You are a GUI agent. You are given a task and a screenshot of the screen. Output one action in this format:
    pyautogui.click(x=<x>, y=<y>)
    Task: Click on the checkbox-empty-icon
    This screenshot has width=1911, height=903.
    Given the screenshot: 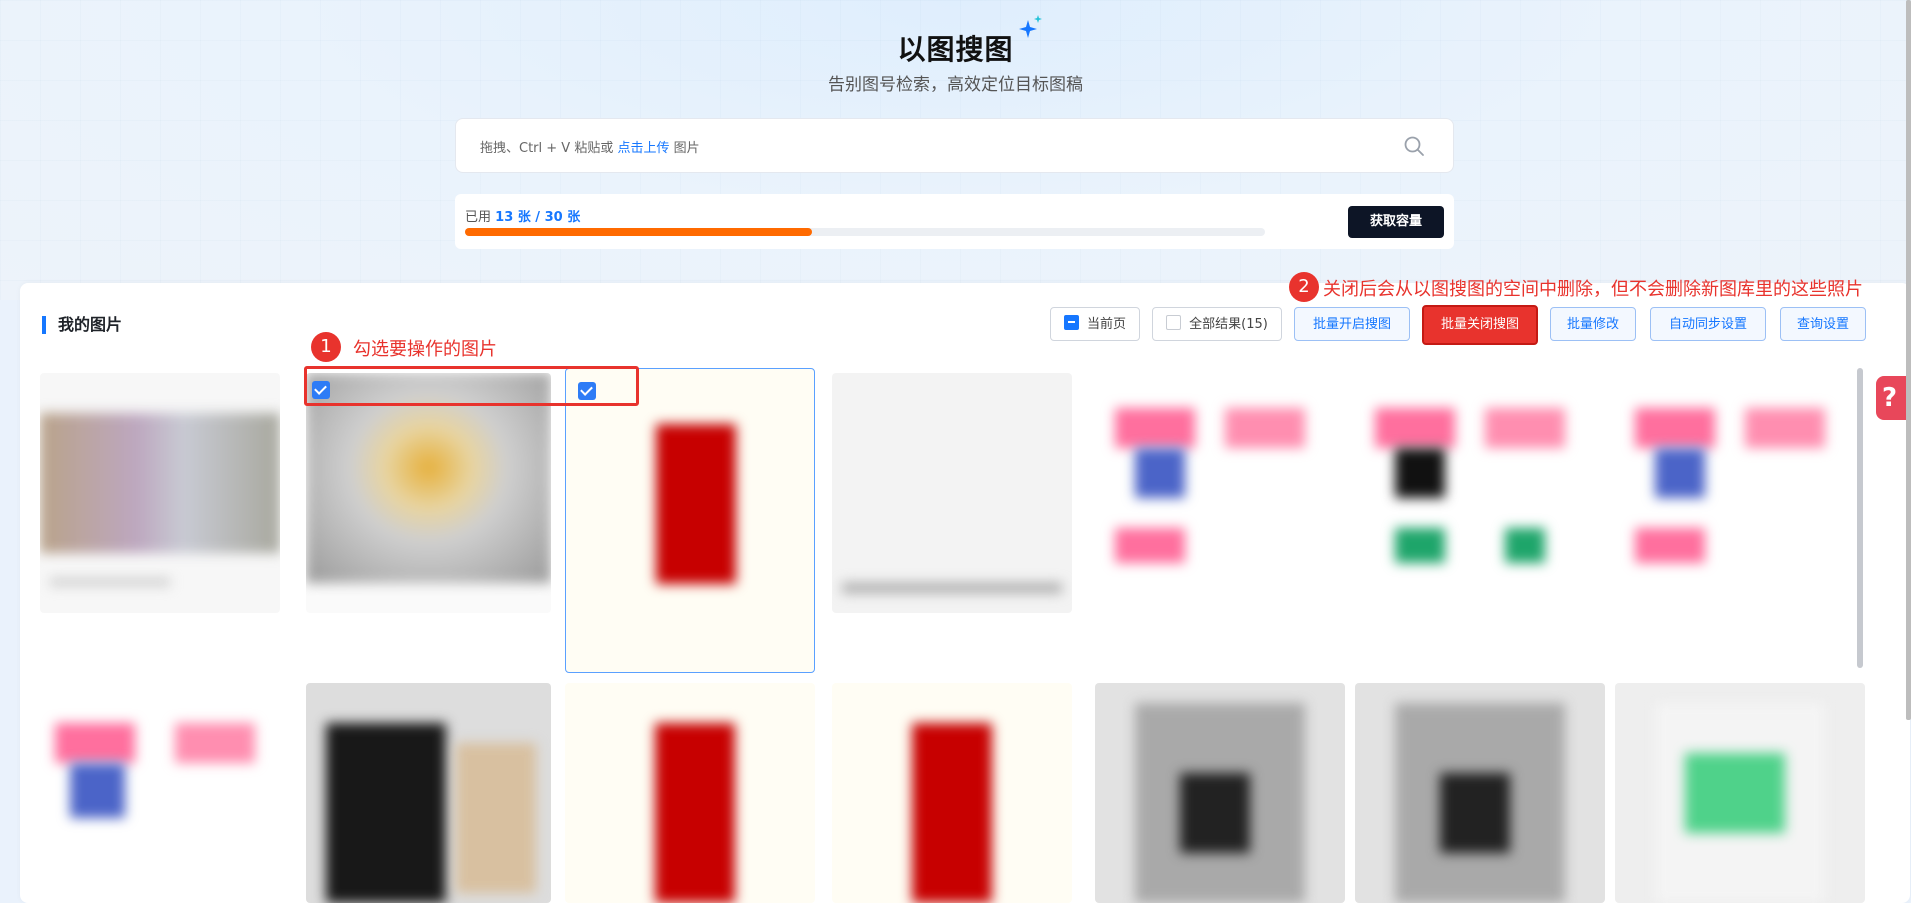 What is the action you would take?
    pyautogui.click(x=1174, y=322)
    